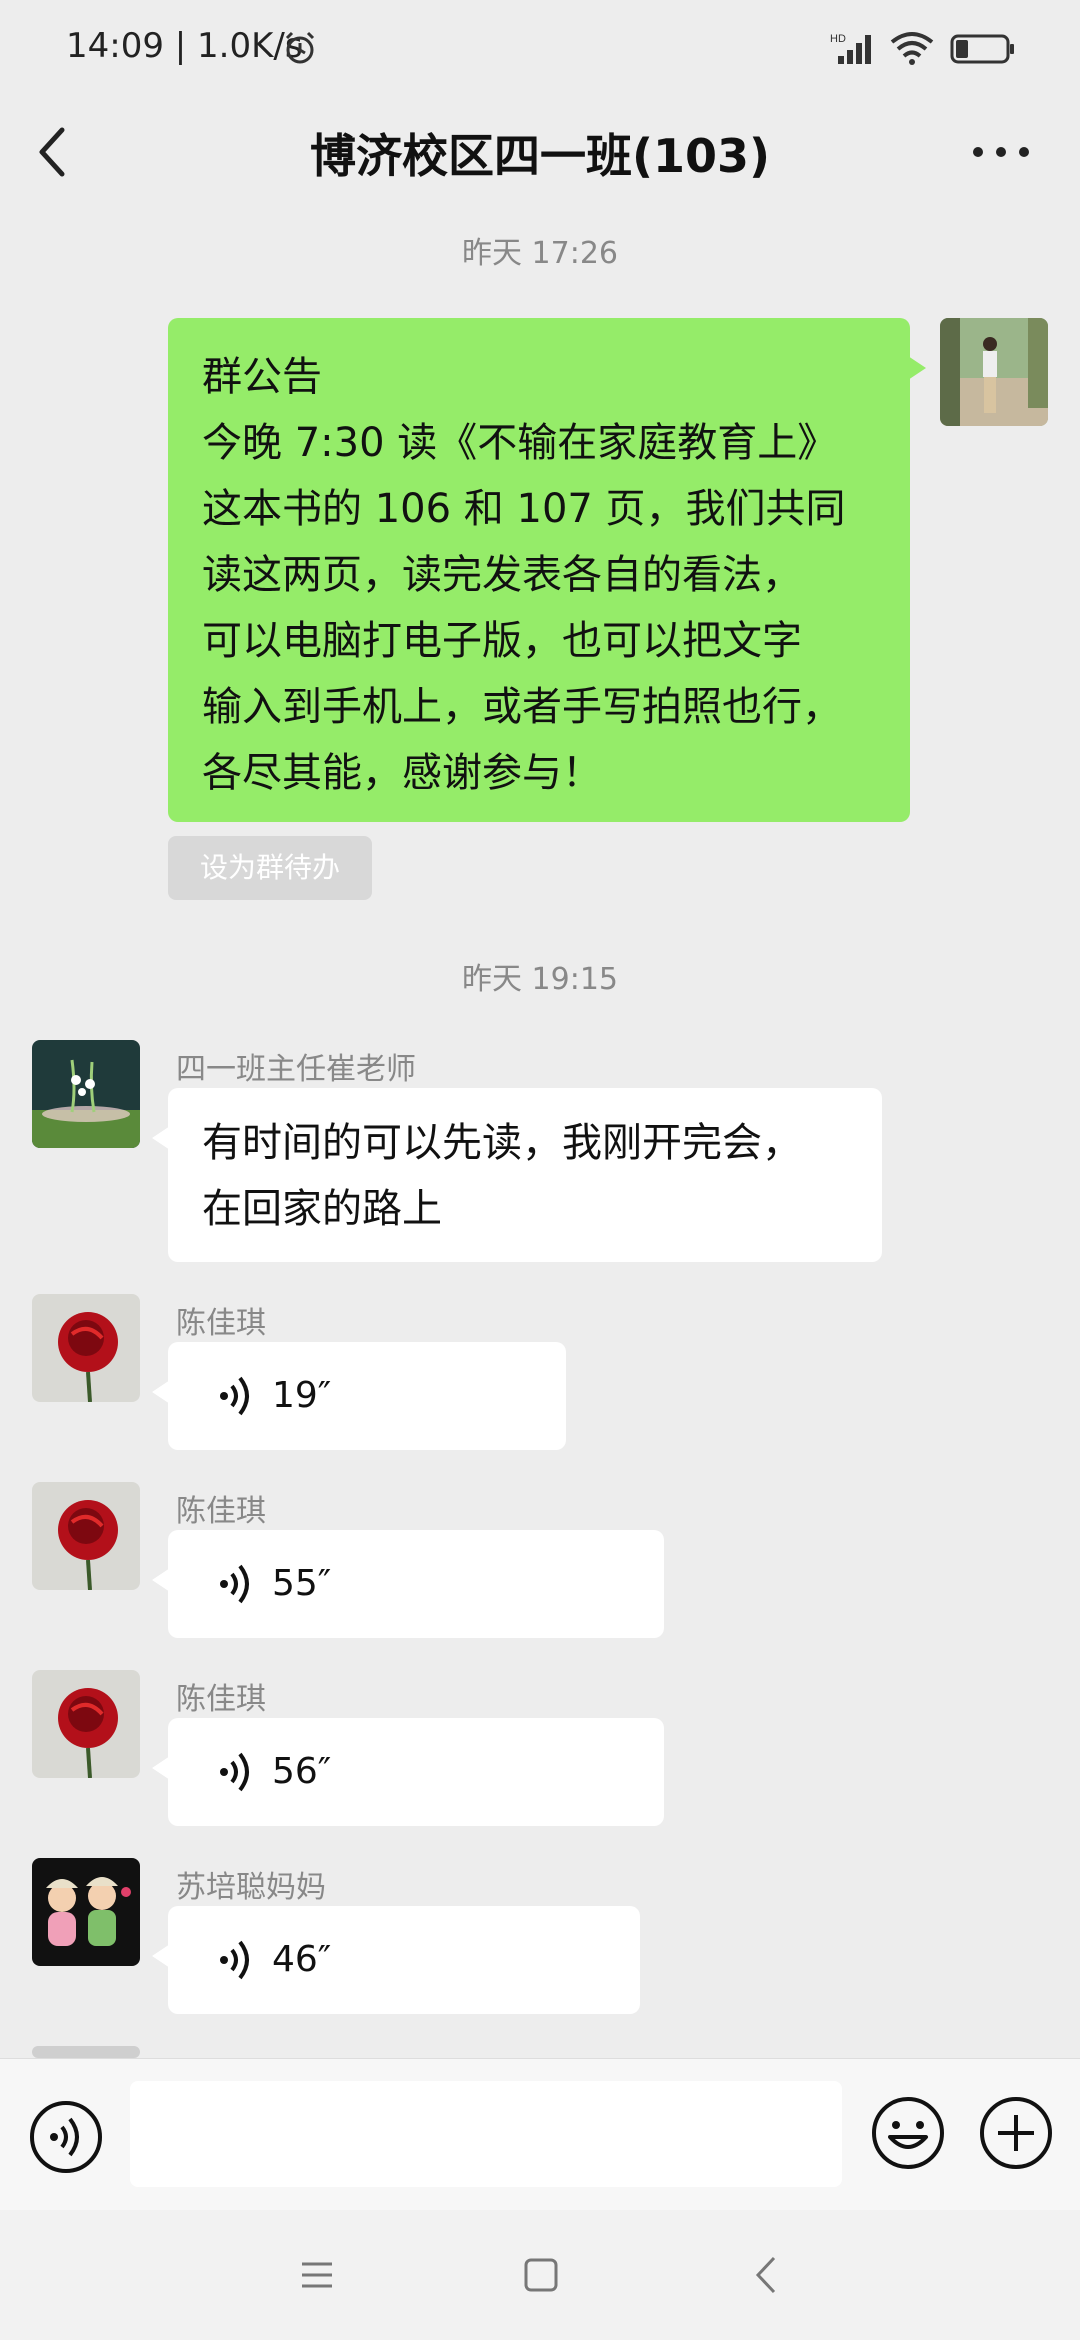  What do you see at coordinates (359, 1396) in the screenshot?
I see `voice-message: 19″` at bounding box center [359, 1396].